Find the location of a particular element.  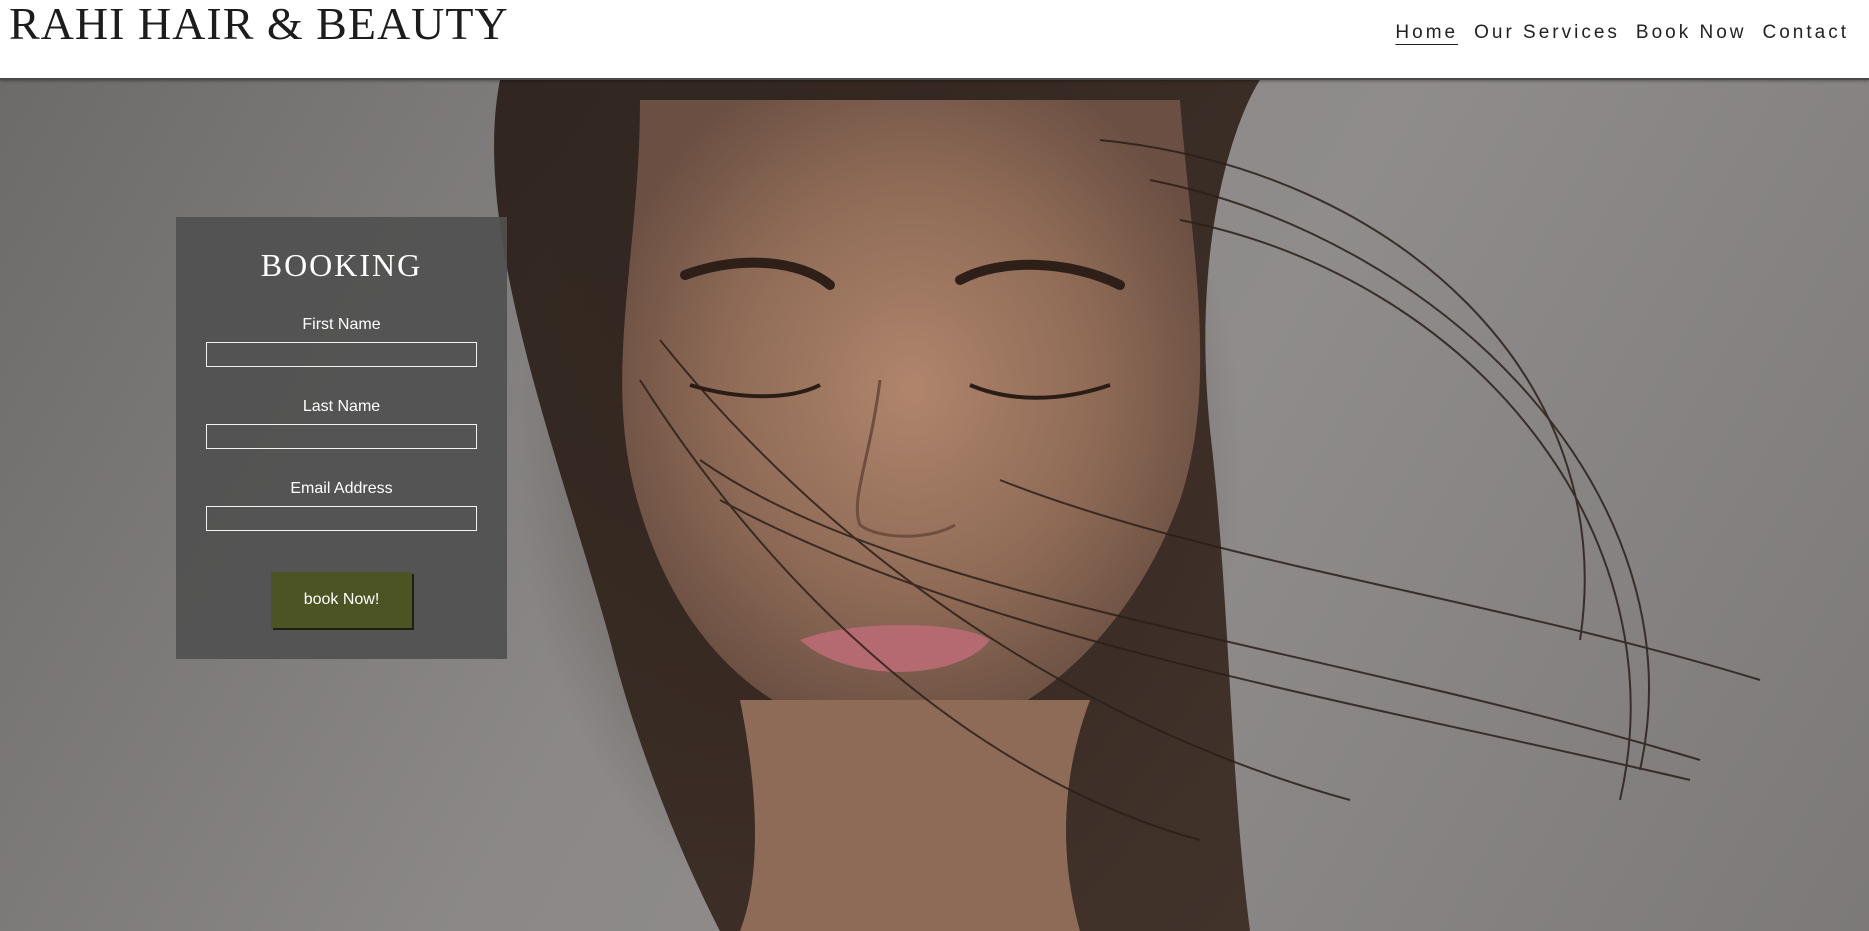

site-logo: RAHI HAIR & BEAUTY is located at coordinates (259, 24).